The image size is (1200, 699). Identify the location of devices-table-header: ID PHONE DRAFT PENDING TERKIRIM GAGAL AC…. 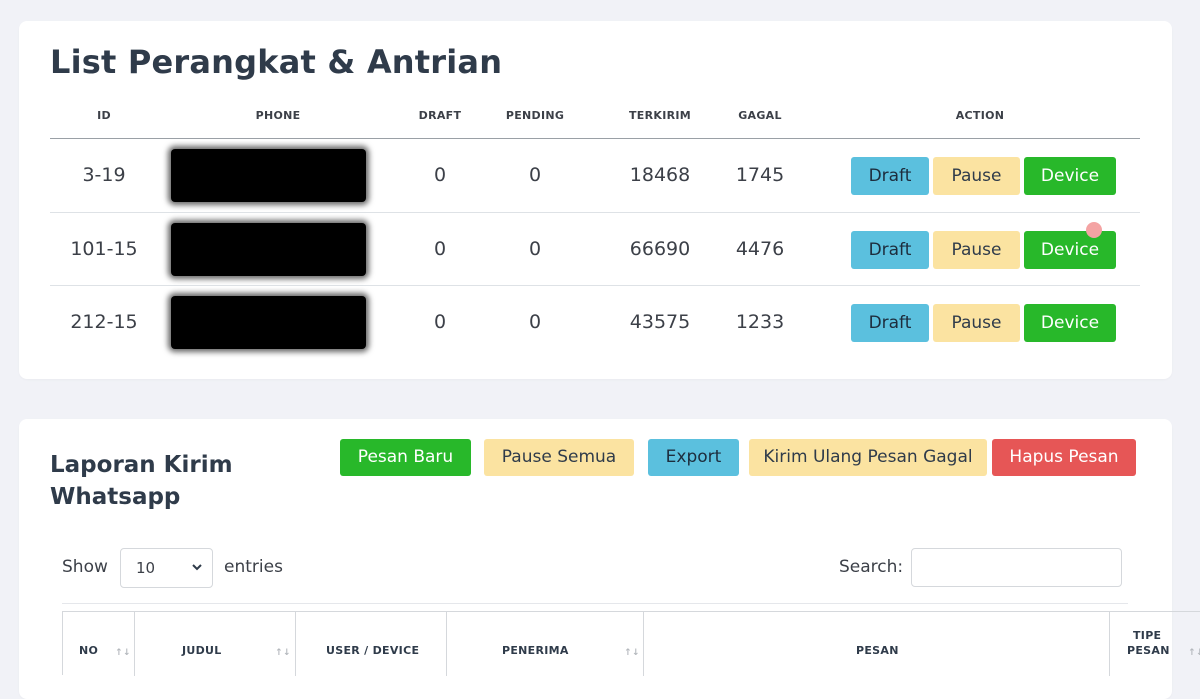
(595, 120).